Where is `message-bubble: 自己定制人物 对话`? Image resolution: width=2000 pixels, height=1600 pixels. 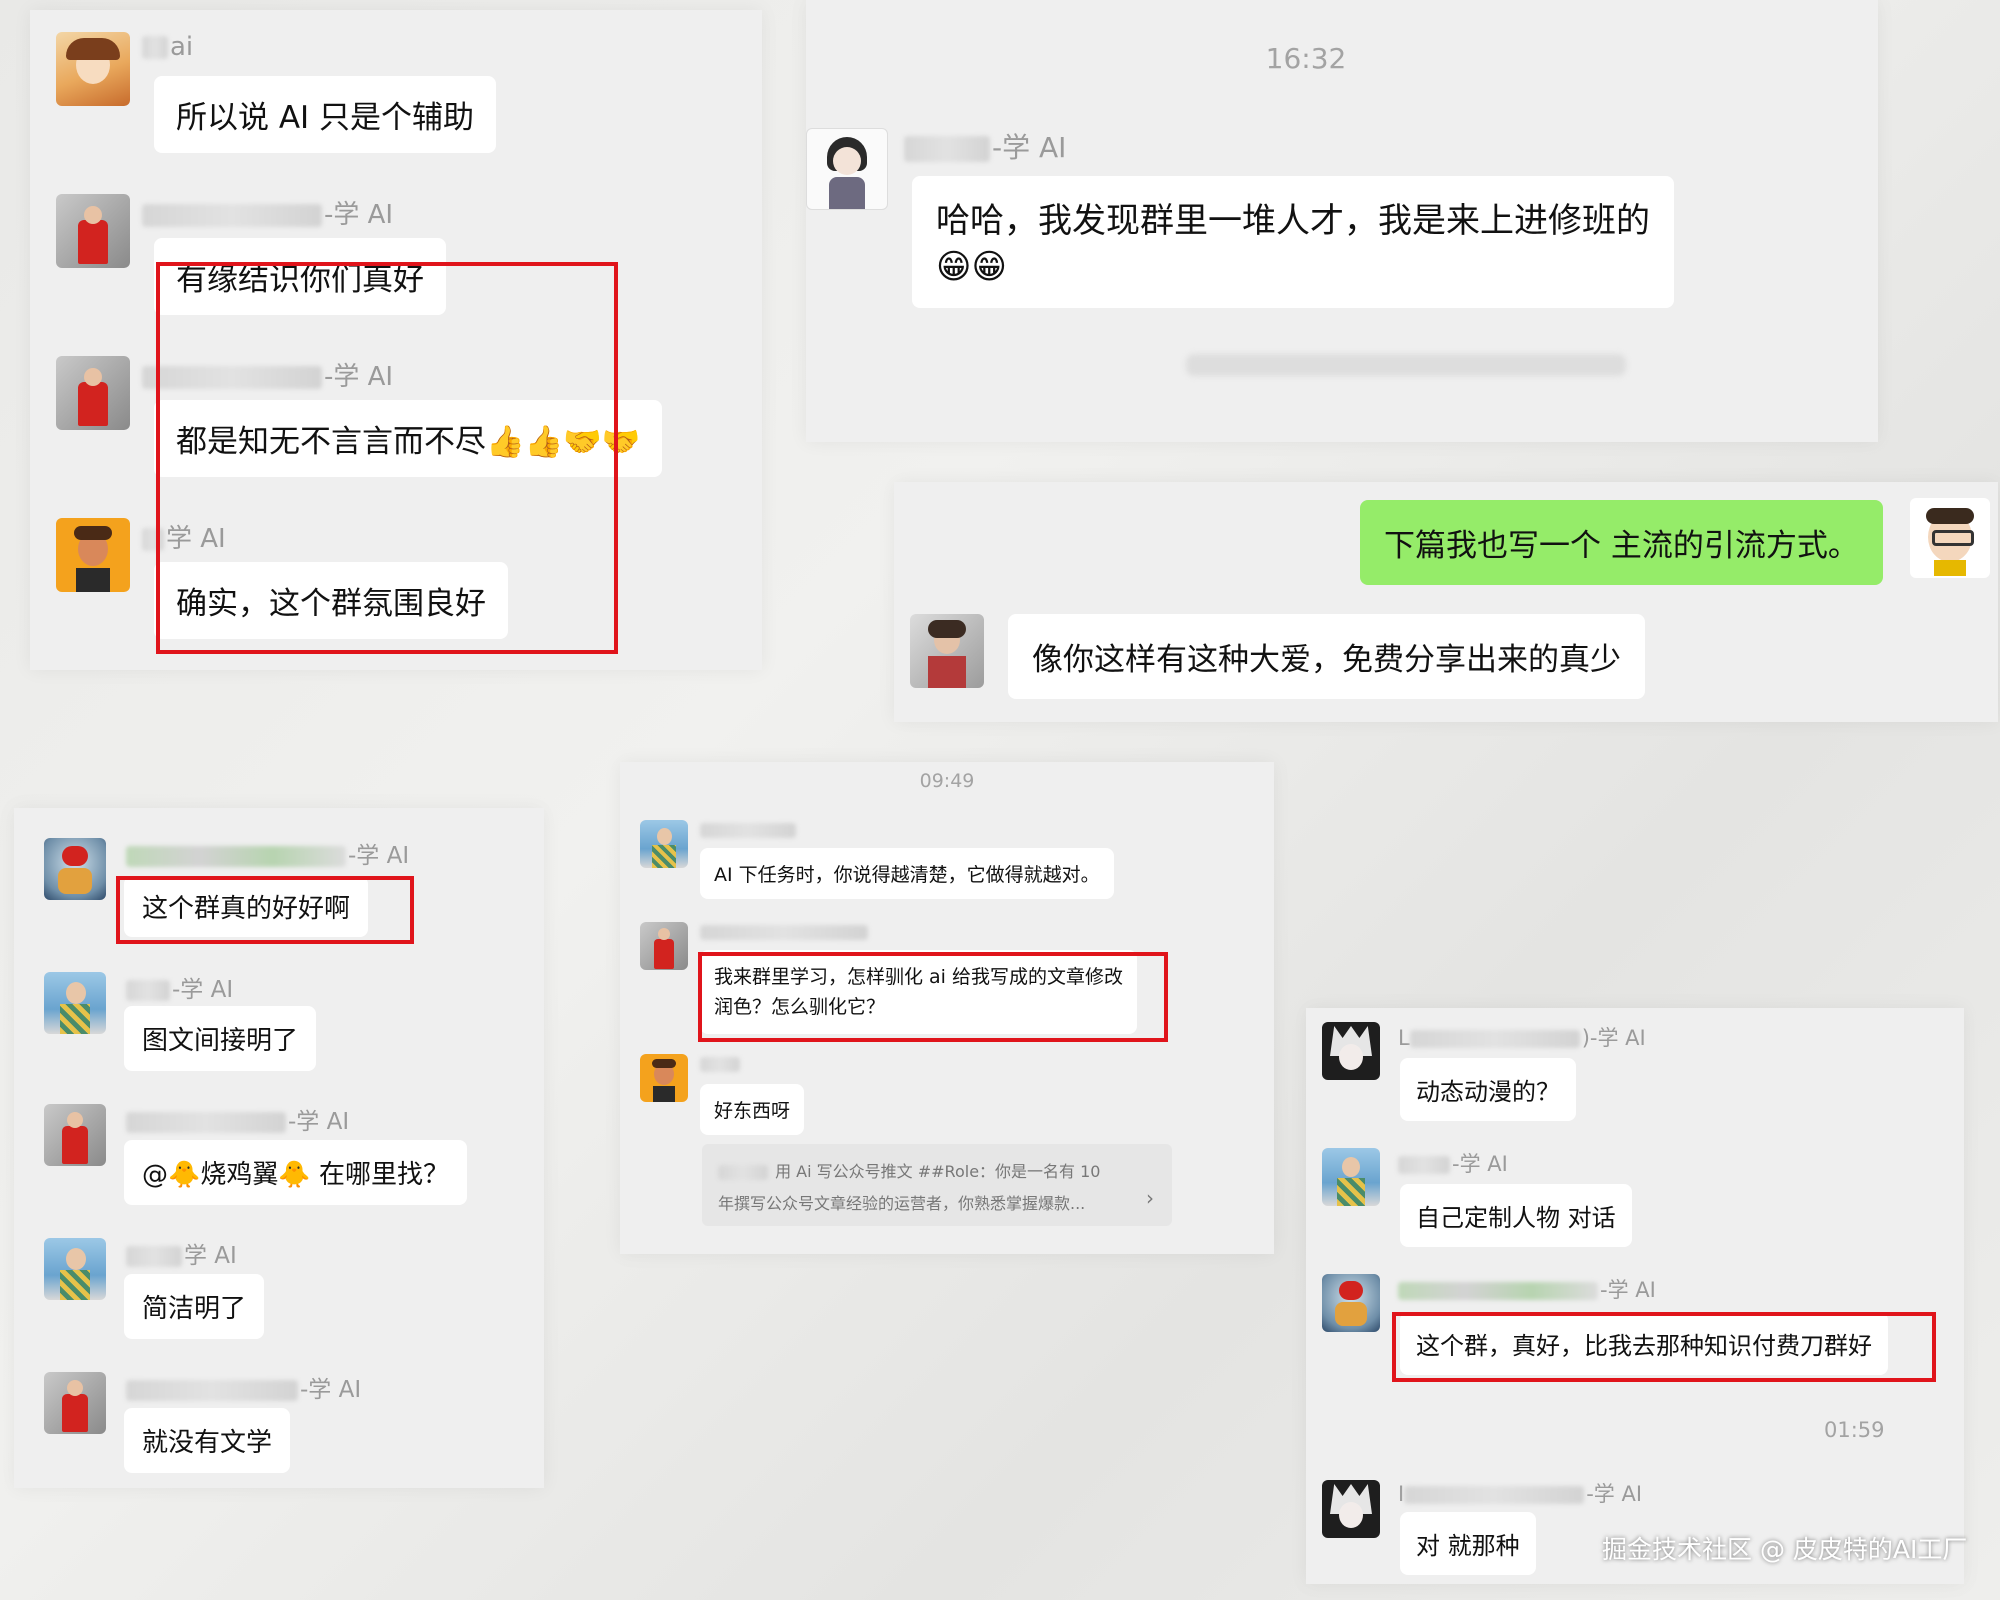
message-bubble: 自己定制人物 对话 is located at coordinates (1516, 1215).